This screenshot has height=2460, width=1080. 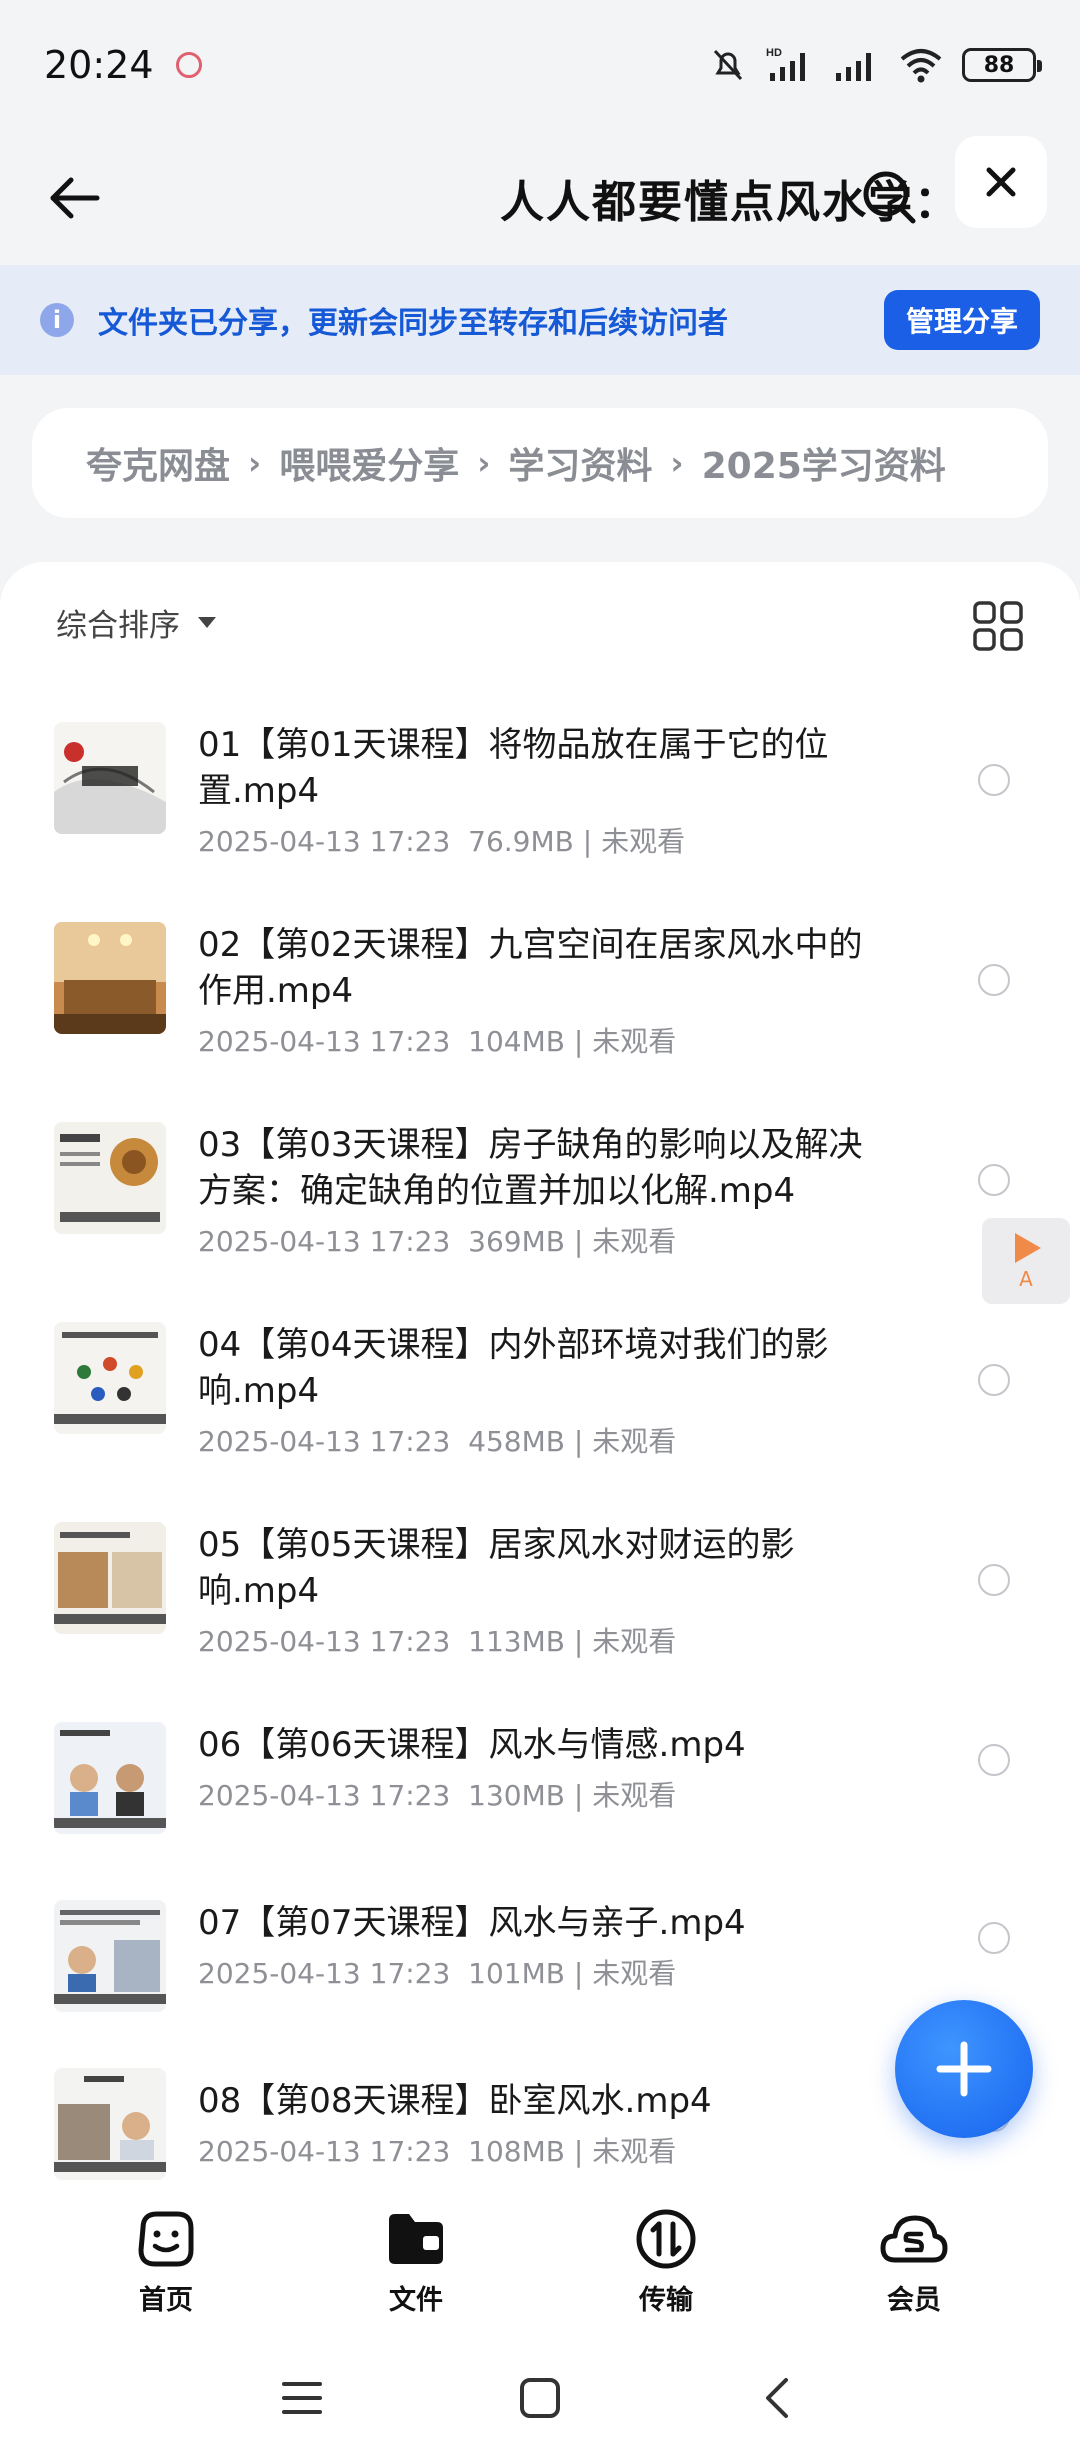 I want to click on share-notice-text: 文件夹已分享，更新会同步至转存和后续访问者, so click(x=413, y=323).